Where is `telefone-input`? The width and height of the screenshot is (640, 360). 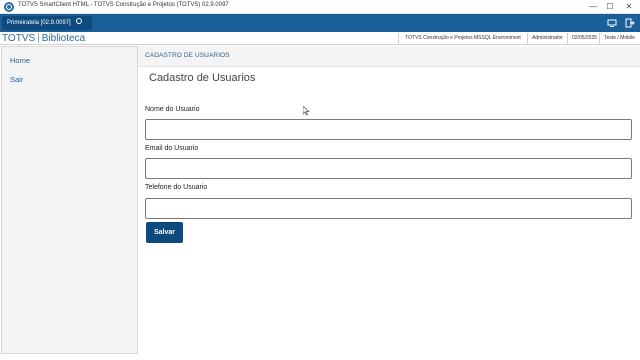 telefone-input is located at coordinates (388, 208).